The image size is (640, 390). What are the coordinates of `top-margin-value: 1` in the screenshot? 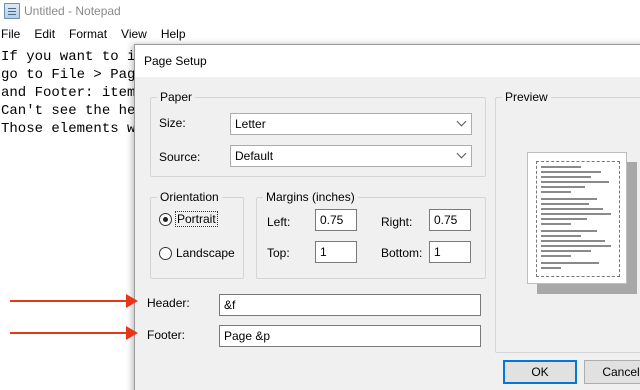 It's located at (323, 252).